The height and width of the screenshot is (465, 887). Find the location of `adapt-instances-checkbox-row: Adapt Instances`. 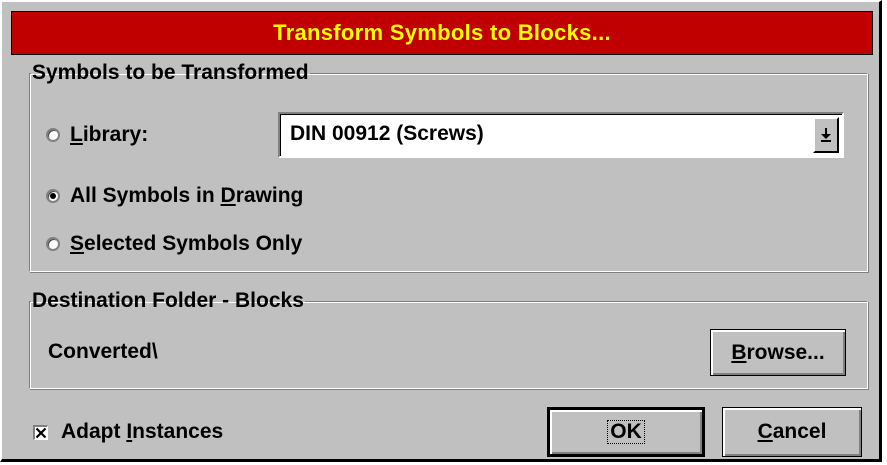

adapt-instances-checkbox-row: Adapt Instances is located at coordinates (128, 432).